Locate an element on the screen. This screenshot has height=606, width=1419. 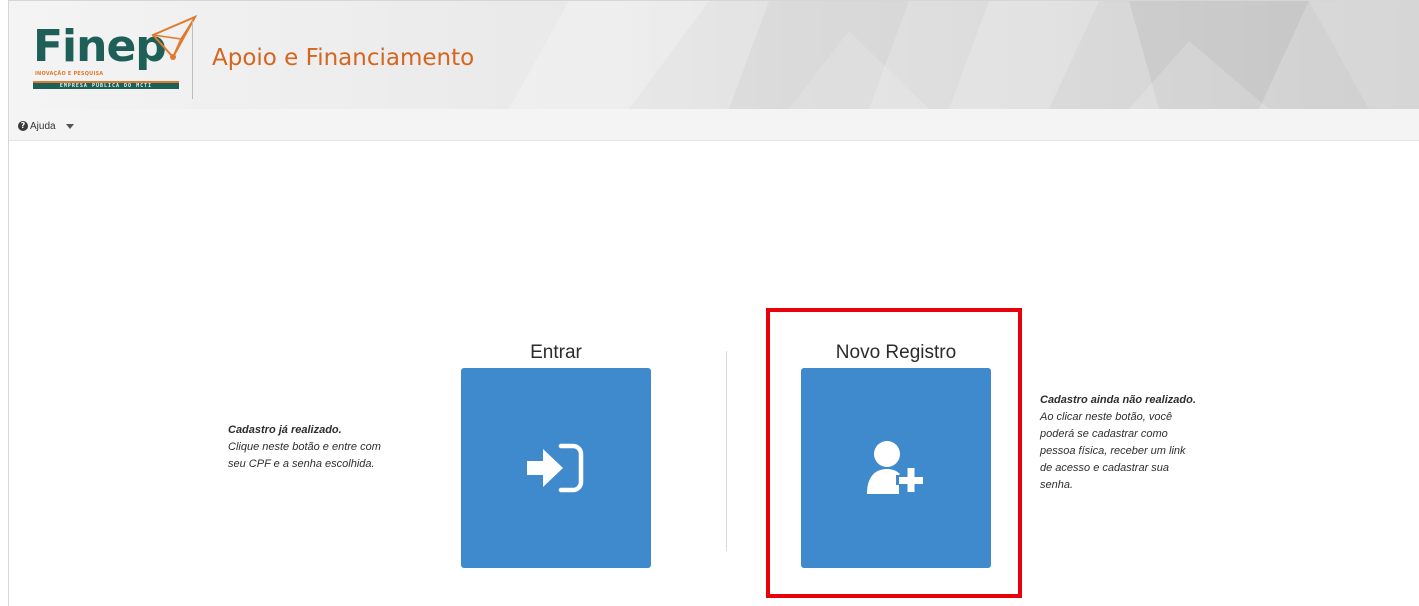
sign-in-icon is located at coordinates (555, 468).